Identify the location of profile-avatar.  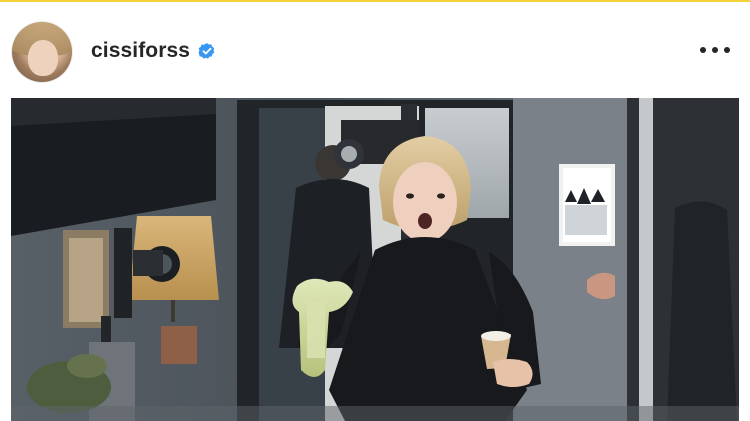
(42, 52).